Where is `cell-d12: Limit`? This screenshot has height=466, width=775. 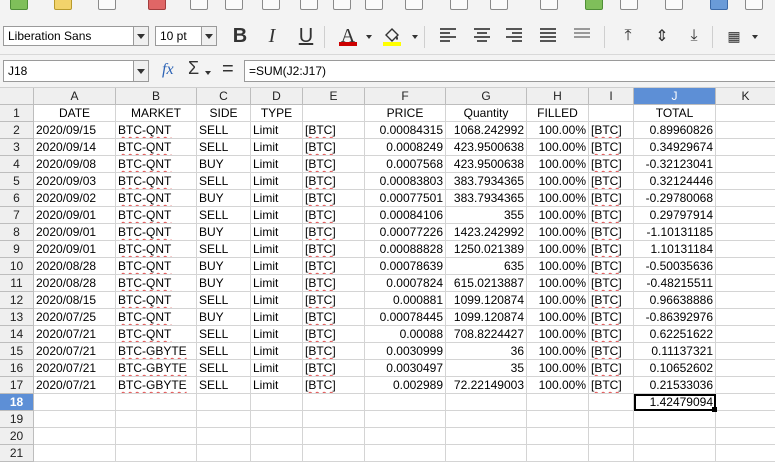
cell-d12: Limit is located at coordinates (277, 300).